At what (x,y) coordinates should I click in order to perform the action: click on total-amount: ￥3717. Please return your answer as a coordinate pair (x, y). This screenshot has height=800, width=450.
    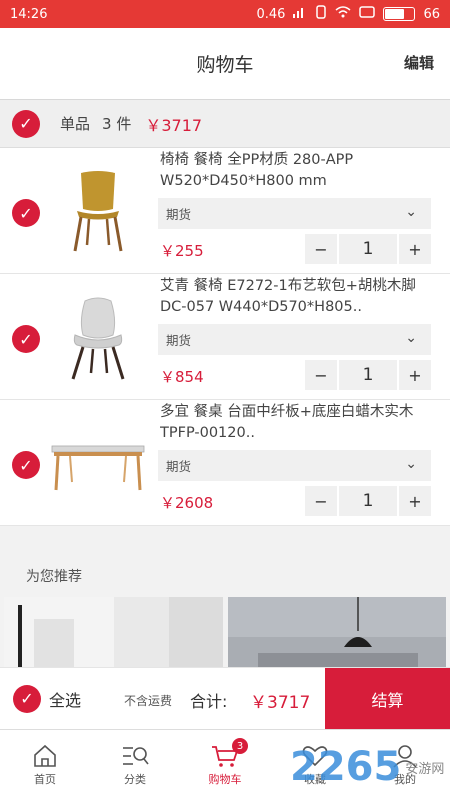
    Looking at the image, I should click on (280, 703).